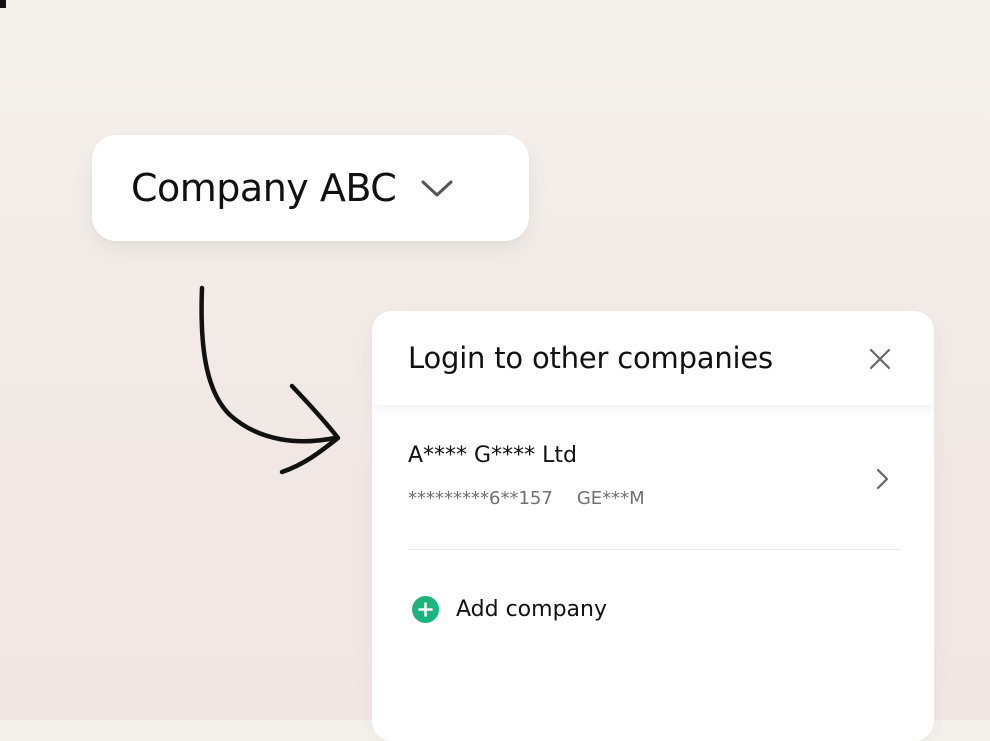 This screenshot has width=990, height=741. I want to click on company-item-meta: *********6**157 GE***M, so click(526, 498).